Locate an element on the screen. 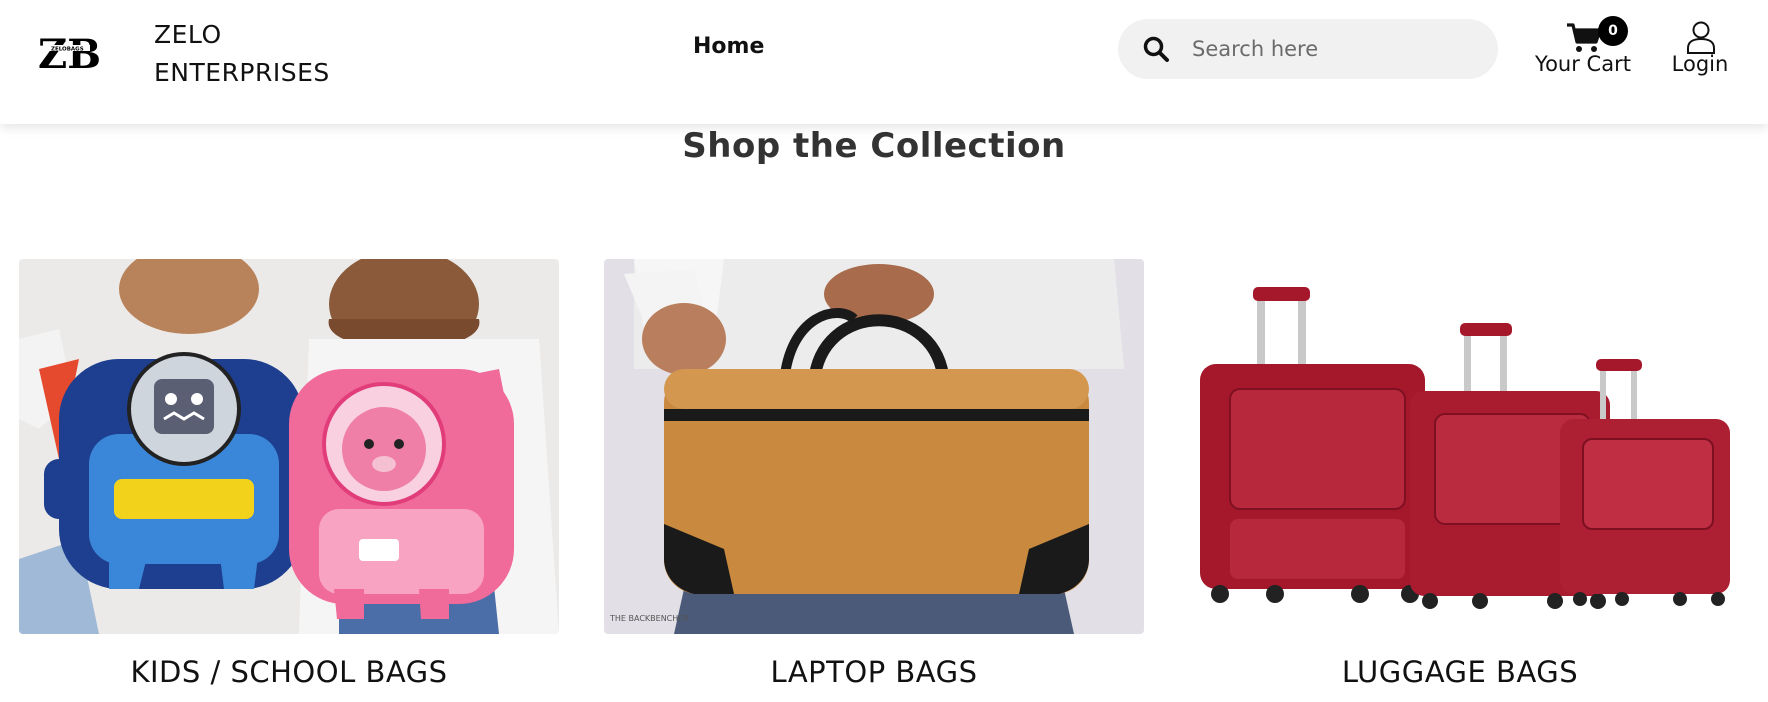  brand-logo: ZB ZELOBAGS is located at coordinates (69, 51).